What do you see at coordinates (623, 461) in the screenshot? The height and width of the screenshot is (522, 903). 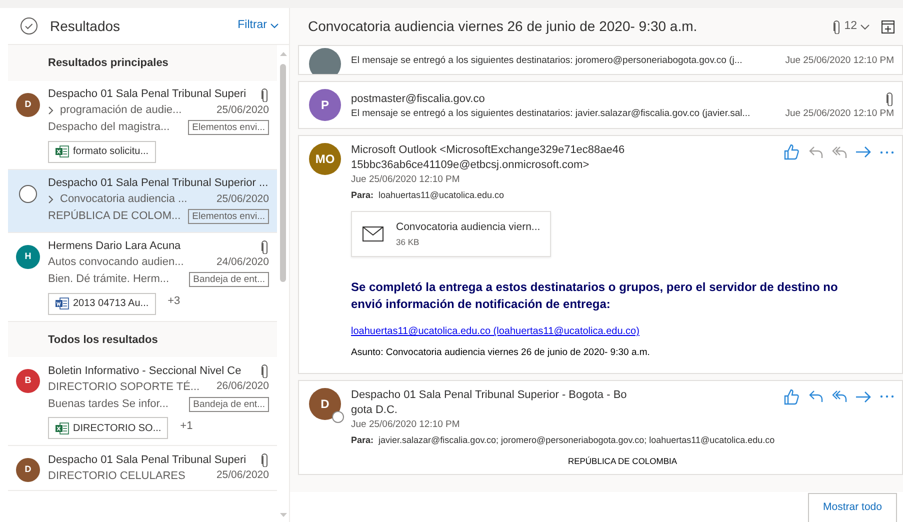 I see `body-text: REPÚBLICA DE COLOMBIA` at bounding box center [623, 461].